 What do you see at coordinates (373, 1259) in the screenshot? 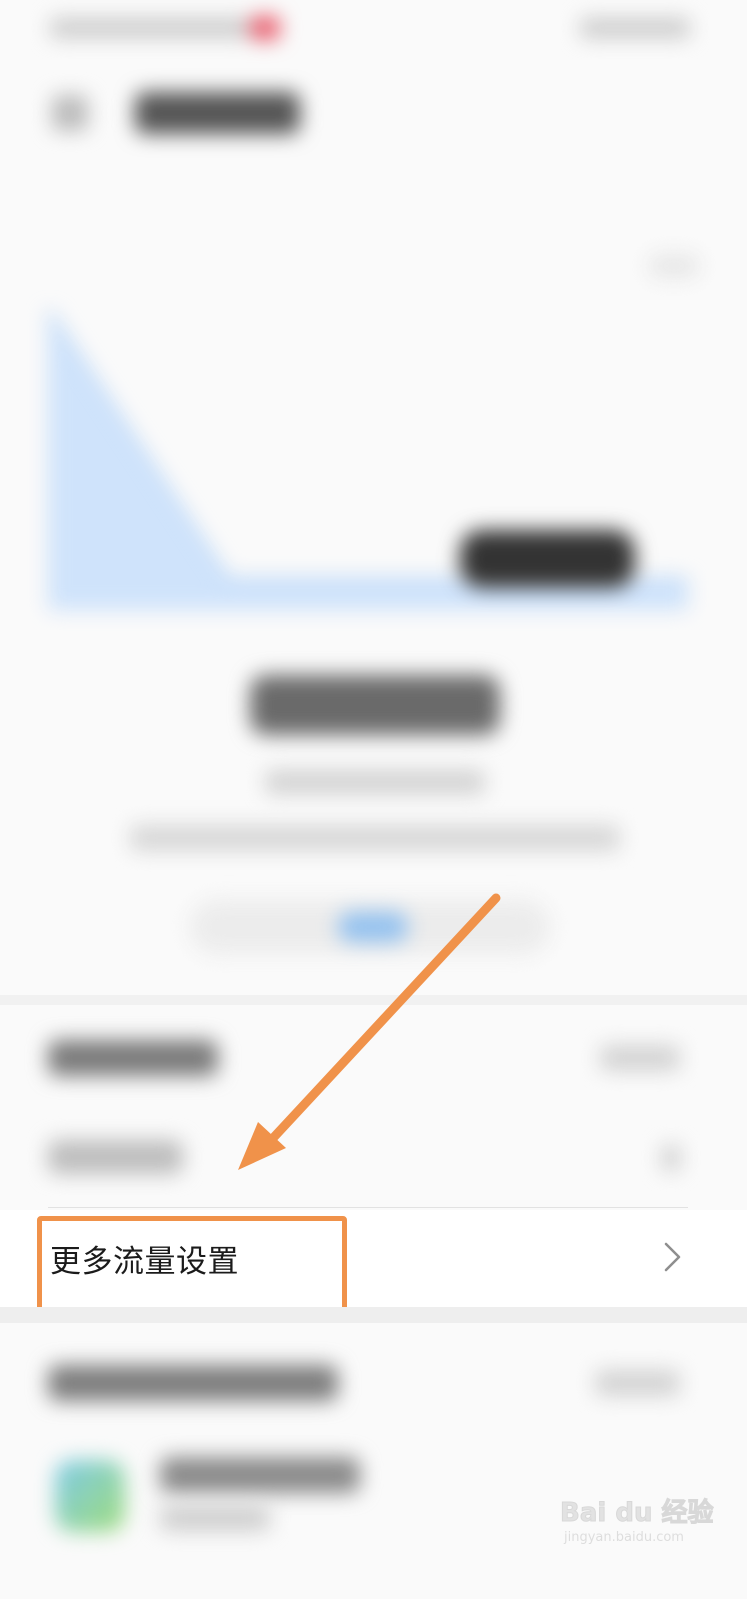
I see `more-traffic-settings-row: 更多流量设置` at bounding box center [373, 1259].